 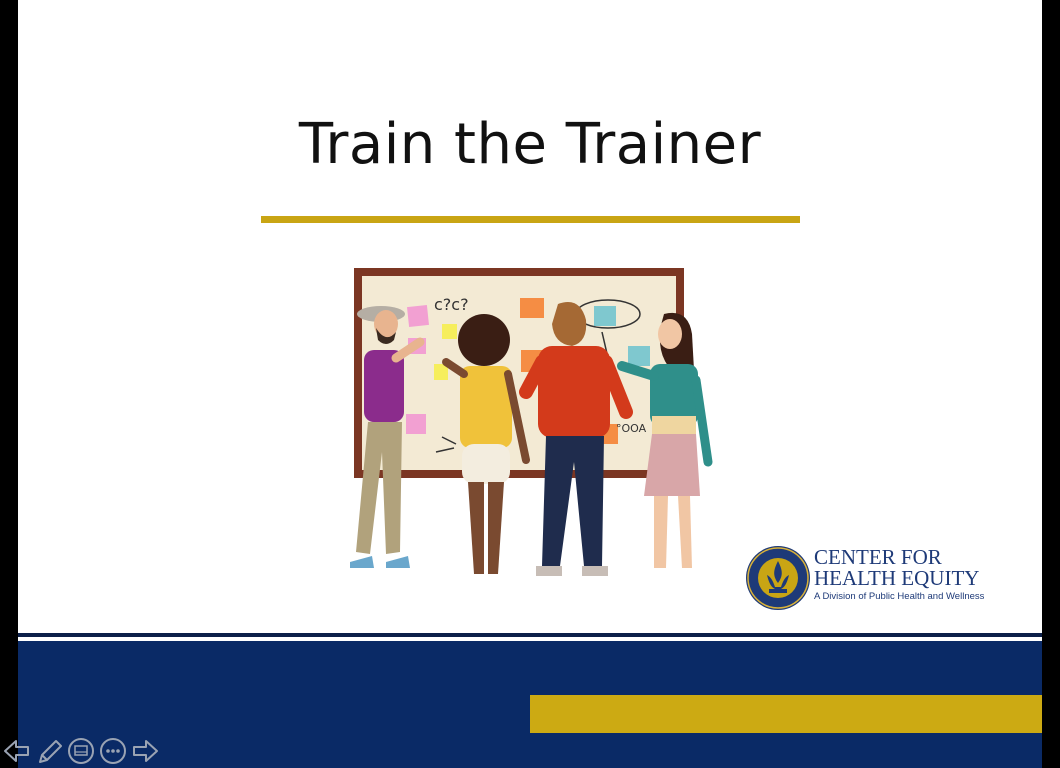 What do you see at coordinates (899, 596) in the screenshot?
I see `logo-subtitle: A Division of Public Health and Wellness` at bounding box center [899, 596].